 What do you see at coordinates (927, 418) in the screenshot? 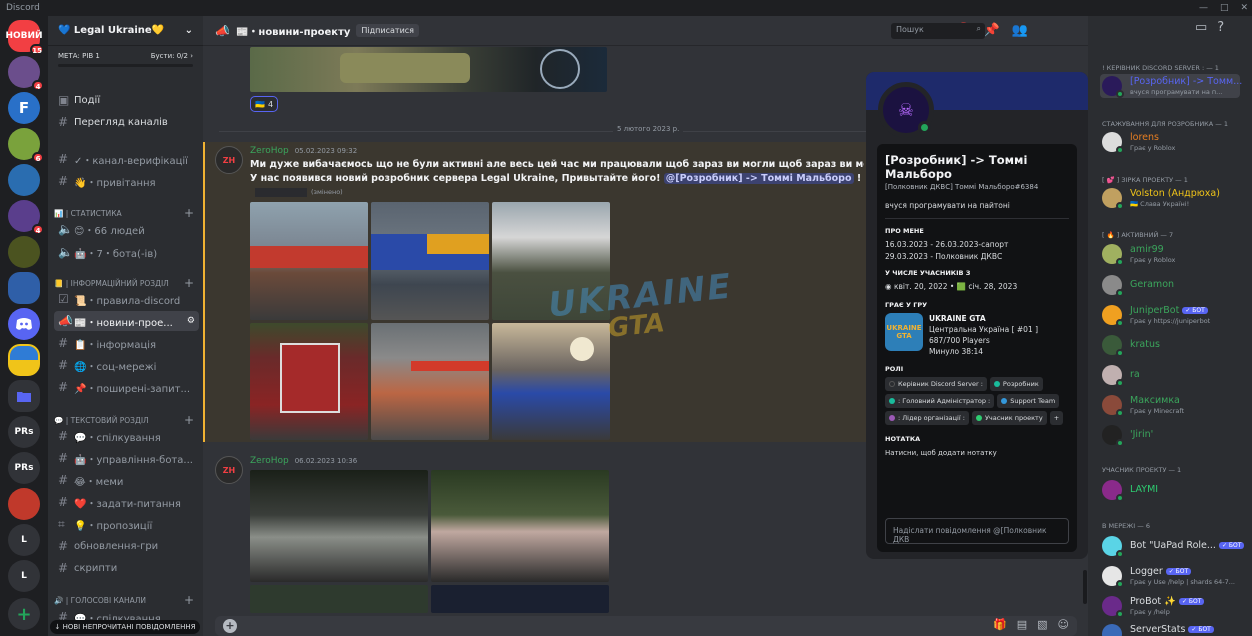
I see `role-pill: : Лідер організації :` at bounding box center [927, 418].